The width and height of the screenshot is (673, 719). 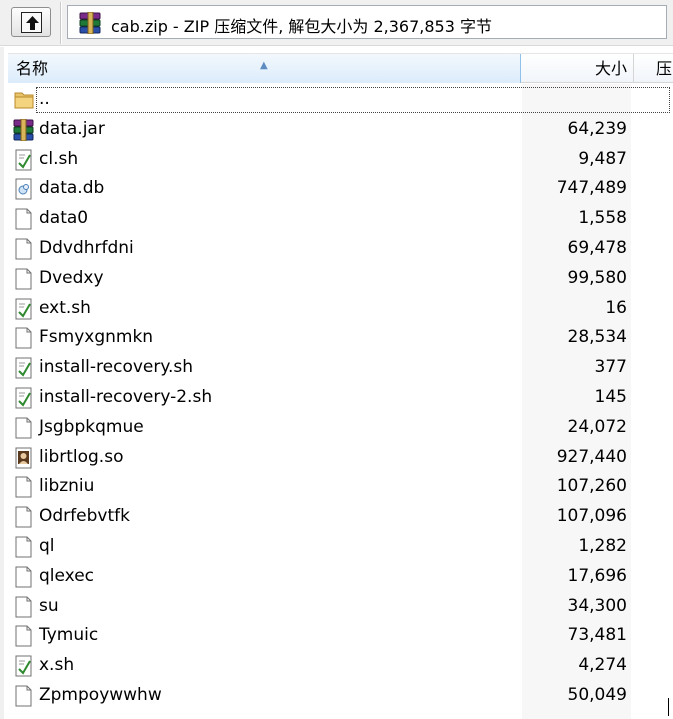 What do you see at coordinates (668, 707) in the screenshot?
I see `text-cursor` at bounding box center [668, 707].